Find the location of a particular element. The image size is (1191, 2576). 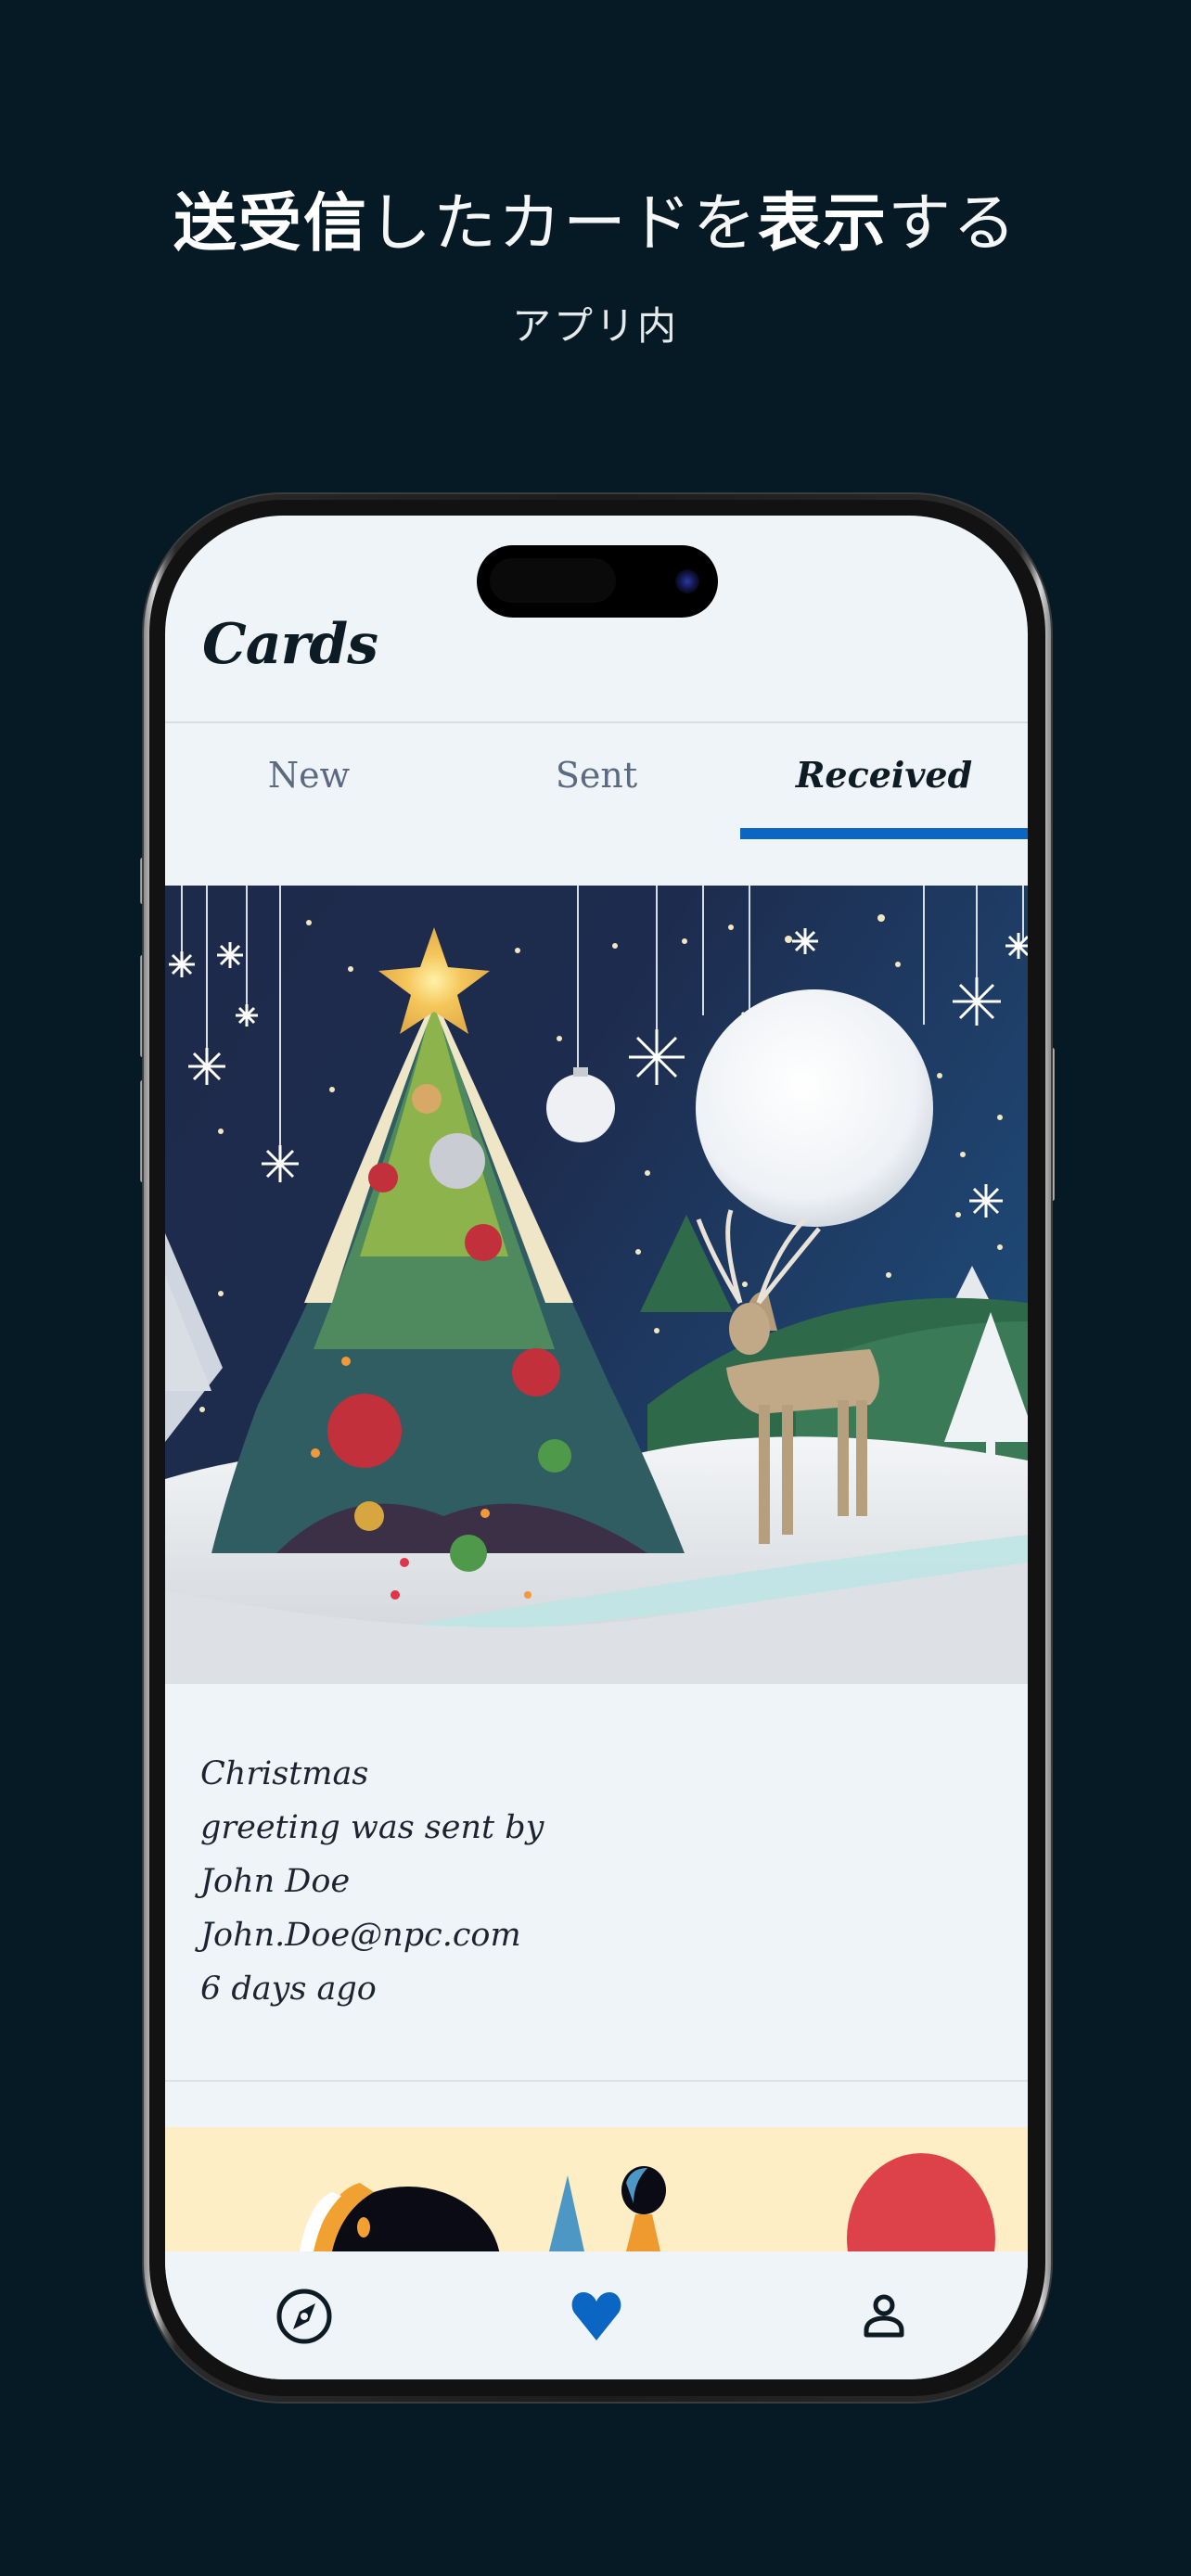

front-camera-icon is located at coordinates (687, 581).